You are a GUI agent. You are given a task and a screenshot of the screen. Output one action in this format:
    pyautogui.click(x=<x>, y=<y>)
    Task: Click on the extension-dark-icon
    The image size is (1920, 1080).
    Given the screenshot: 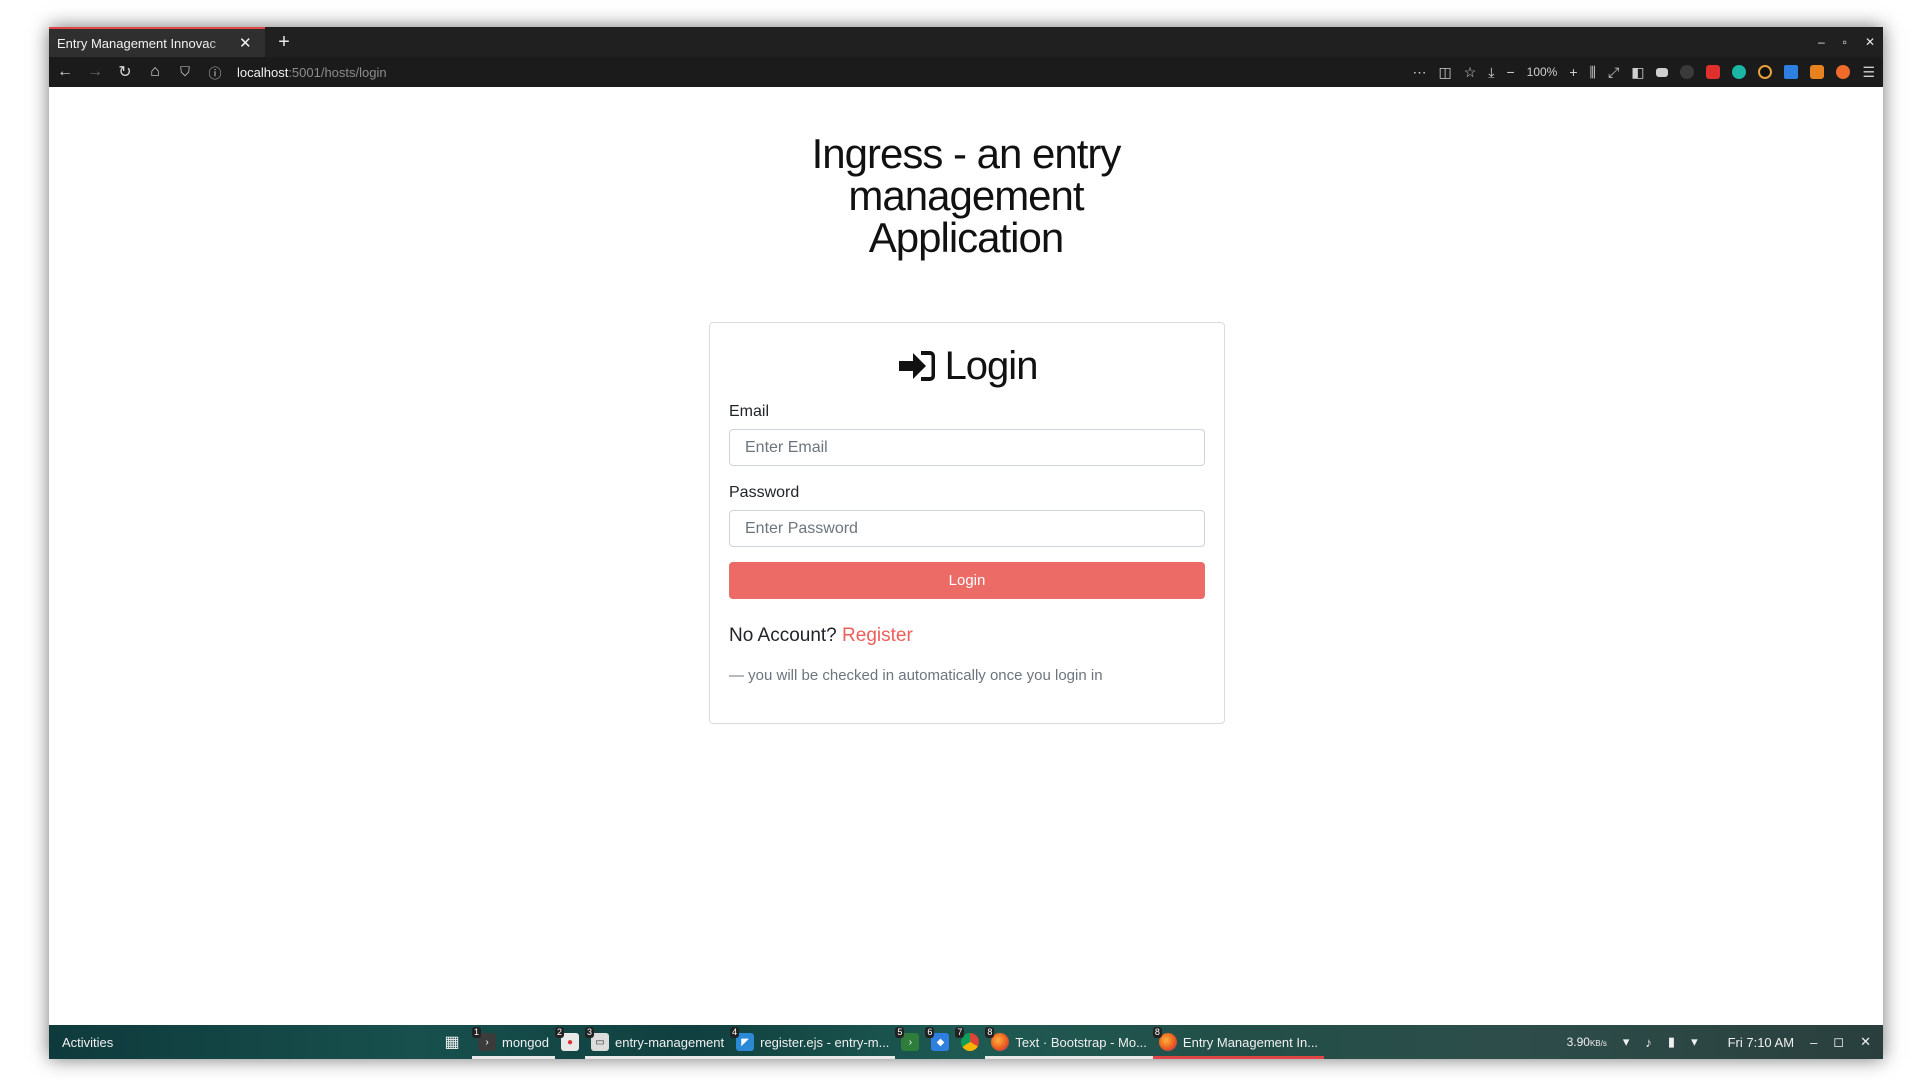 What is the action you would take?
    pyautogui.click(x=1687, y=72)
    